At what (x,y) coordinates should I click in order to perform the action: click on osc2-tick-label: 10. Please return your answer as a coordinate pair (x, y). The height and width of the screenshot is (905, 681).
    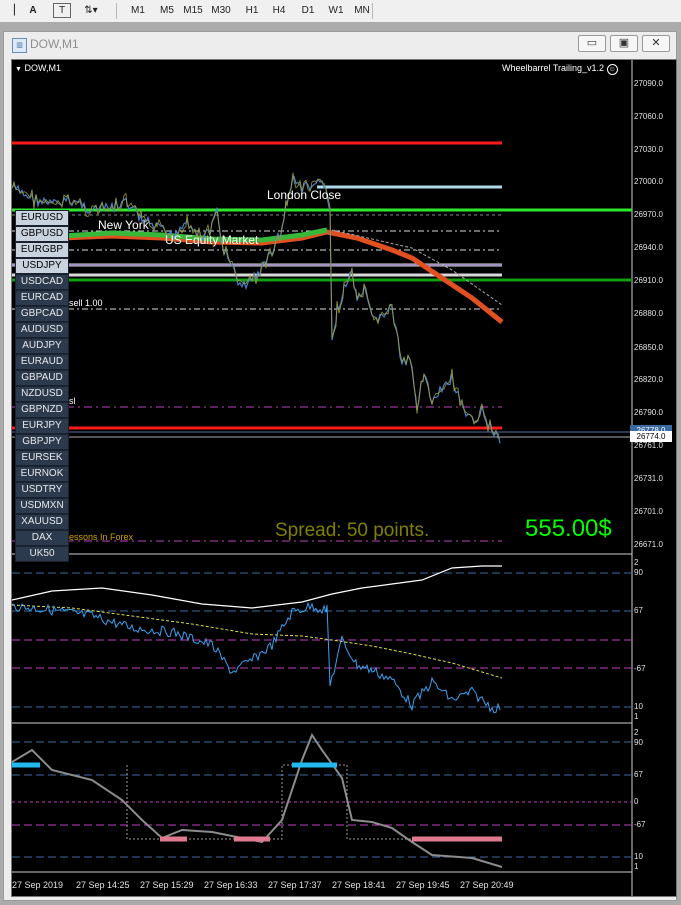
    Looking at the image, I should click on (638, 856).